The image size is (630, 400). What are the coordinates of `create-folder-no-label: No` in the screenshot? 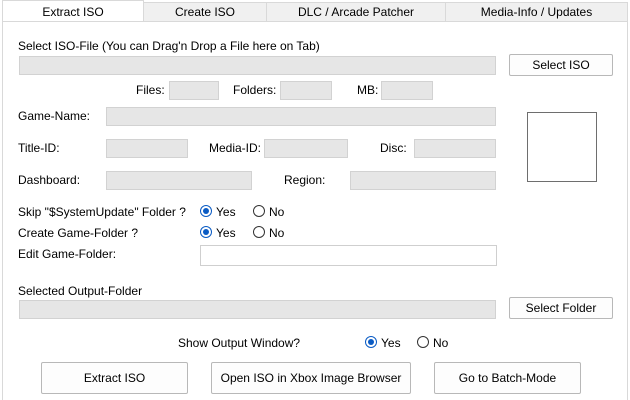 It's located at (276, 233).